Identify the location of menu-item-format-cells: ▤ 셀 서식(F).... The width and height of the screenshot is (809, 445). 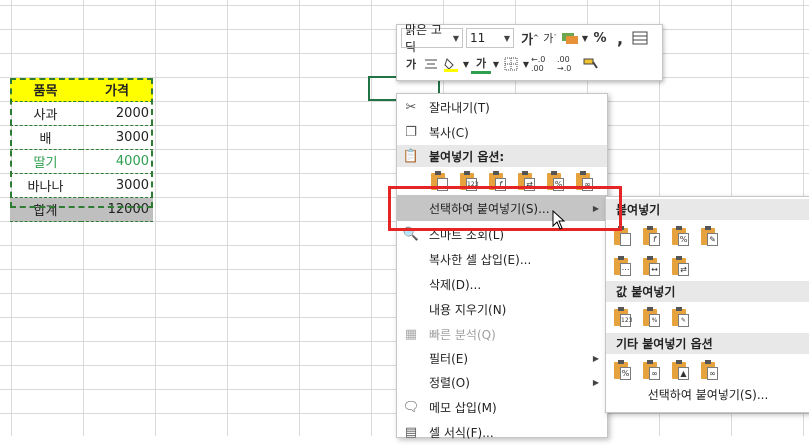
(502, 432).